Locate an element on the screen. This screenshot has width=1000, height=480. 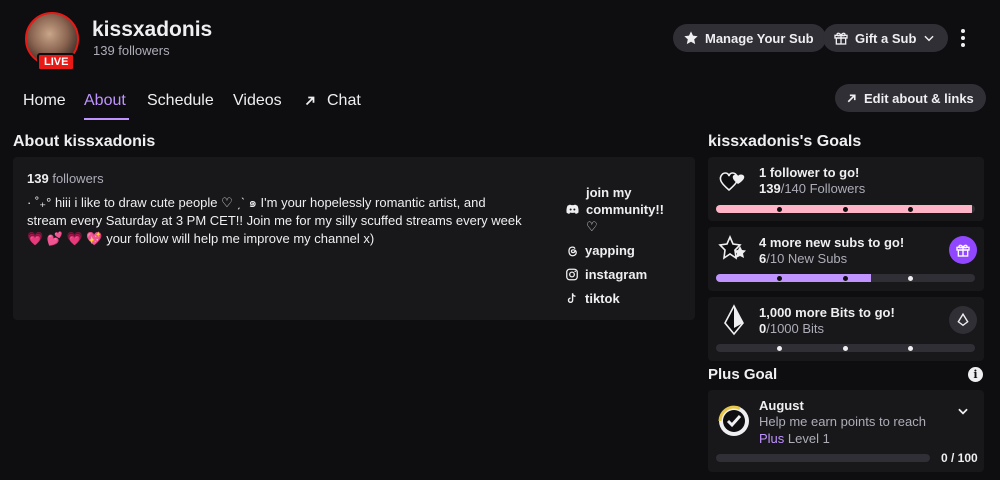
manage-sub-label: Manage Your Sub is located at coordinates (759, 38).